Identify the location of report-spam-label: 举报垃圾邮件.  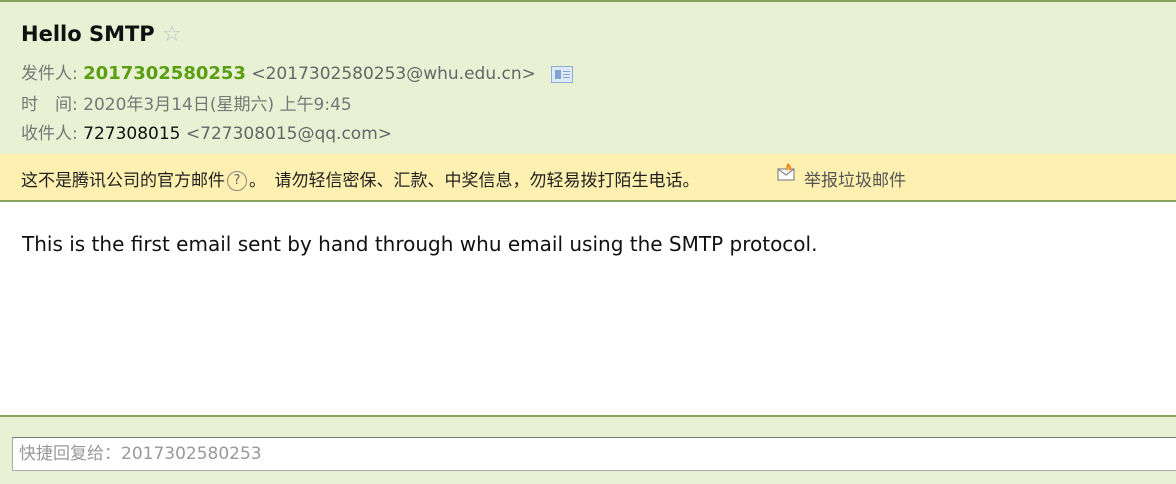
(855, 181).